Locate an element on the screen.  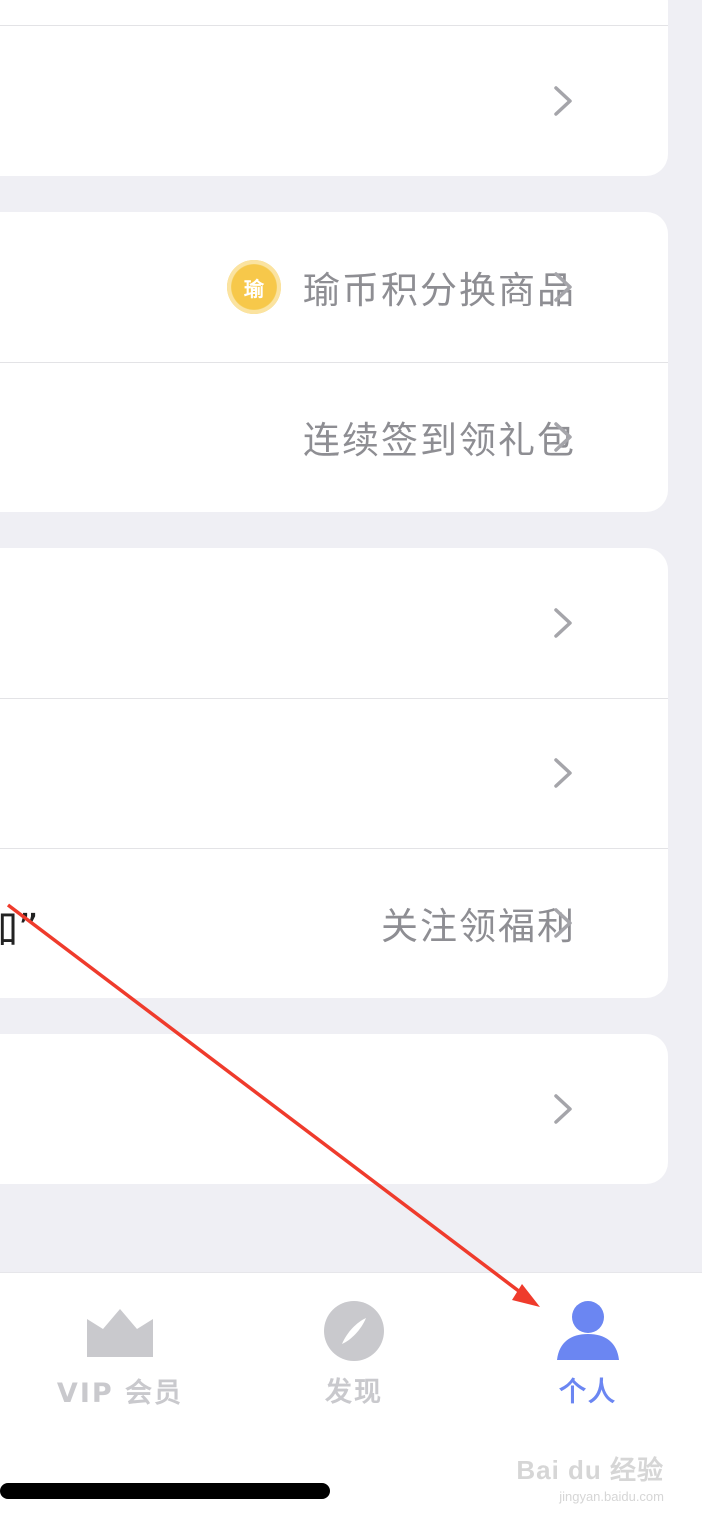
watermark-url: jingyan.baidu.com is located at coordinates (611, 1496).